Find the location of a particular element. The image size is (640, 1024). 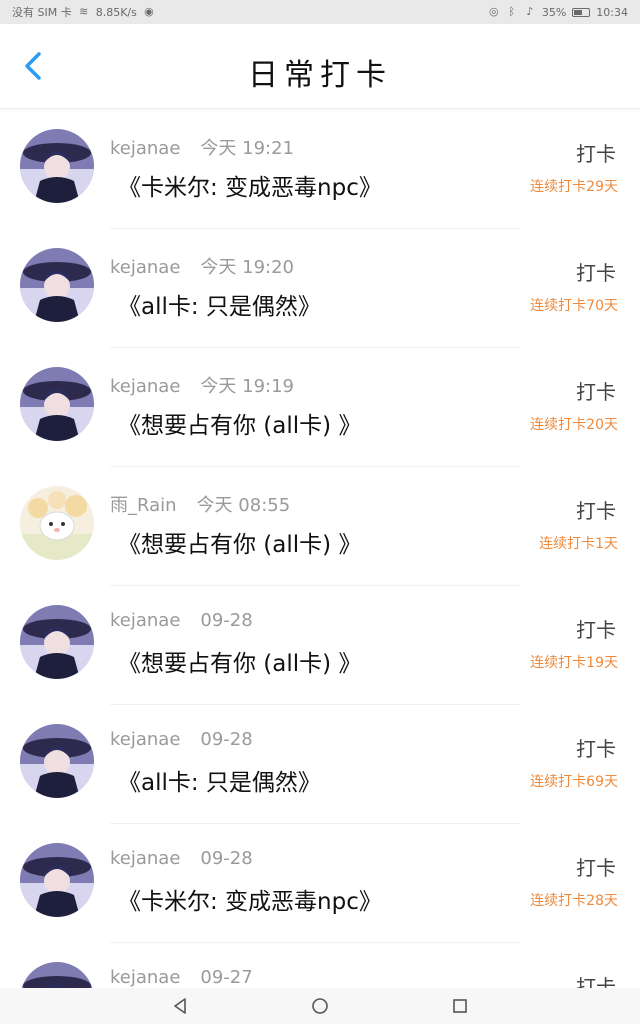

streak-label: 连续打卡19天 is located at coordinates (574, 663).